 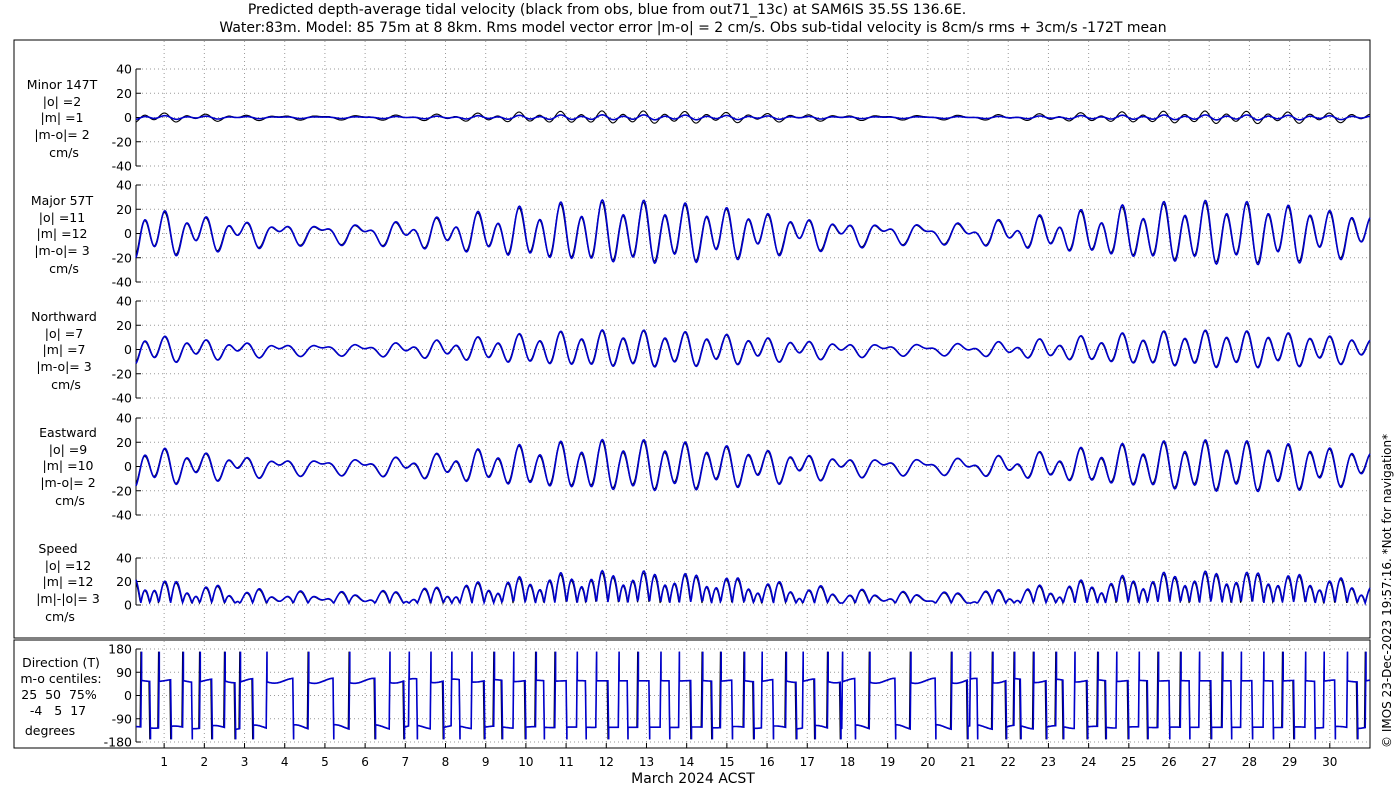 I want to click on x-tick-label: 19, so click(x=887, y=762).